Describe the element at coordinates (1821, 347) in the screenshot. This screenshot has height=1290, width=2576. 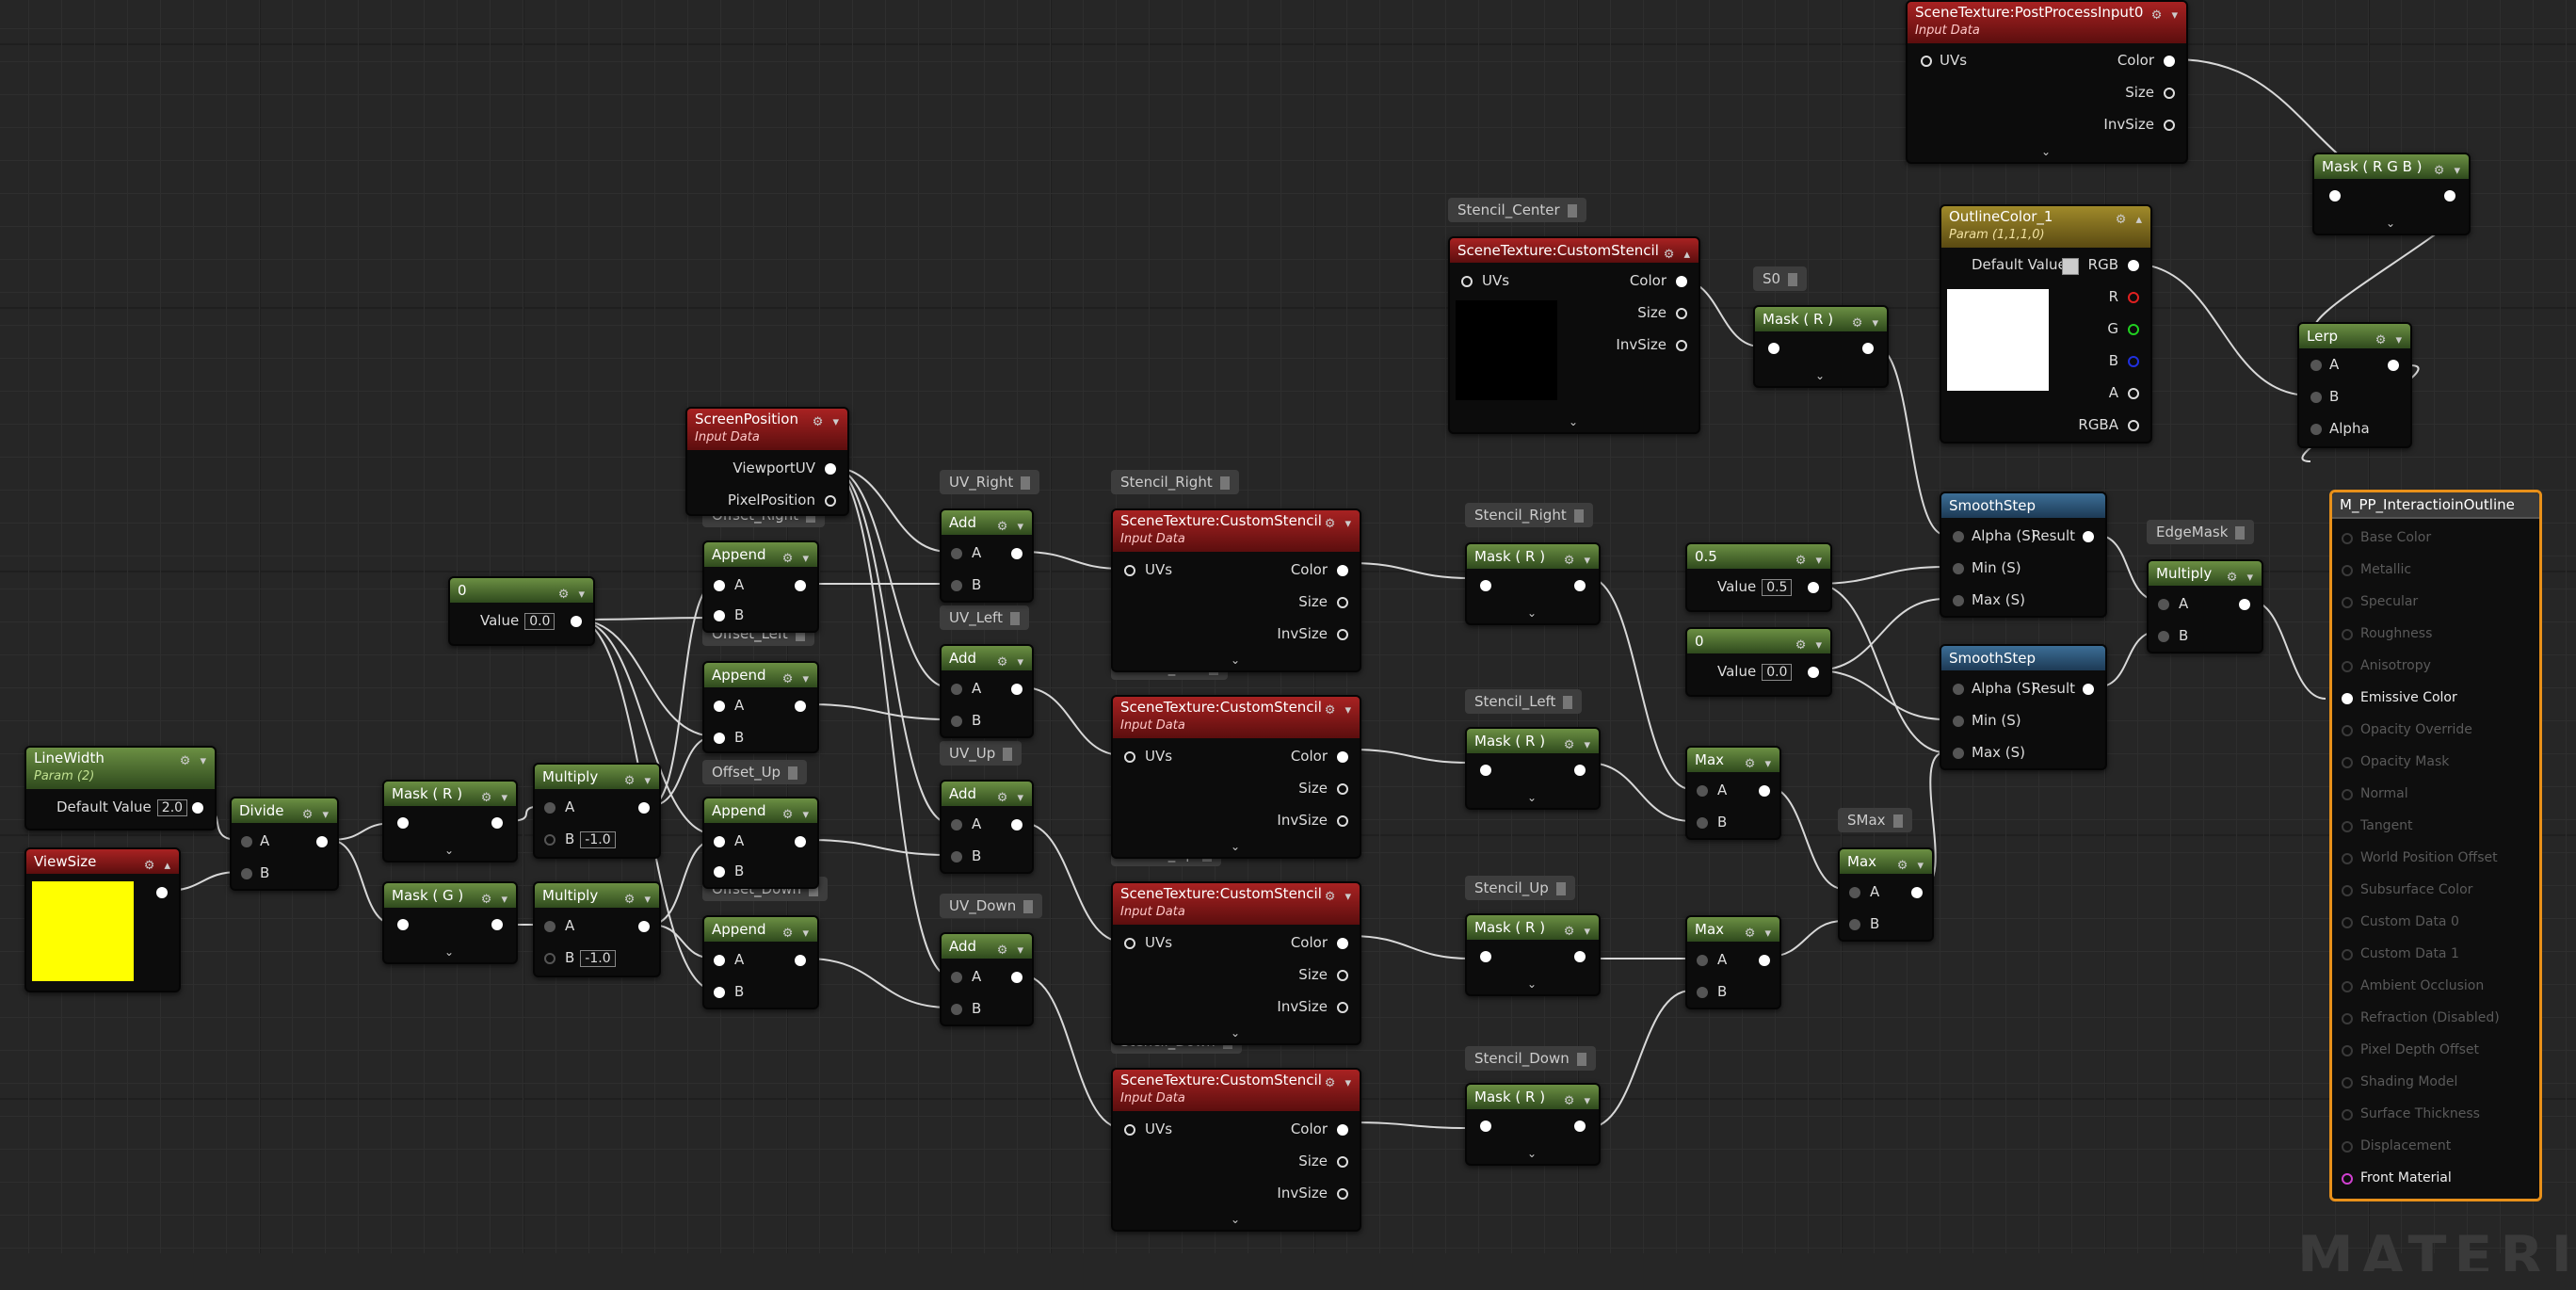
I see `mask-r-center-node: Mask ( R ) ⚙ ▾ ⌄` at that location.